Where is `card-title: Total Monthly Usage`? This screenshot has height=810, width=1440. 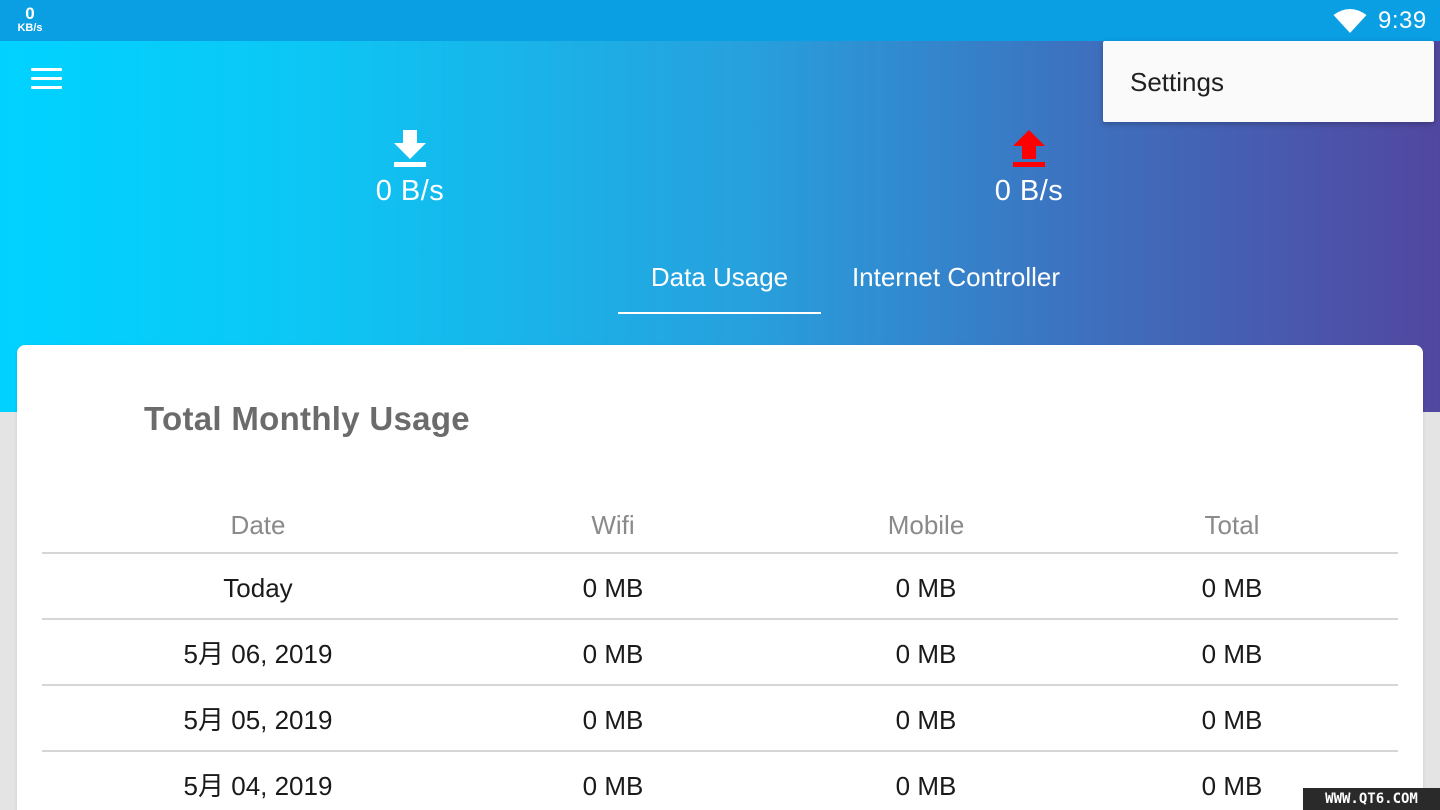
card-title: Total Monthly Usage is located at coordinates (307, 418).